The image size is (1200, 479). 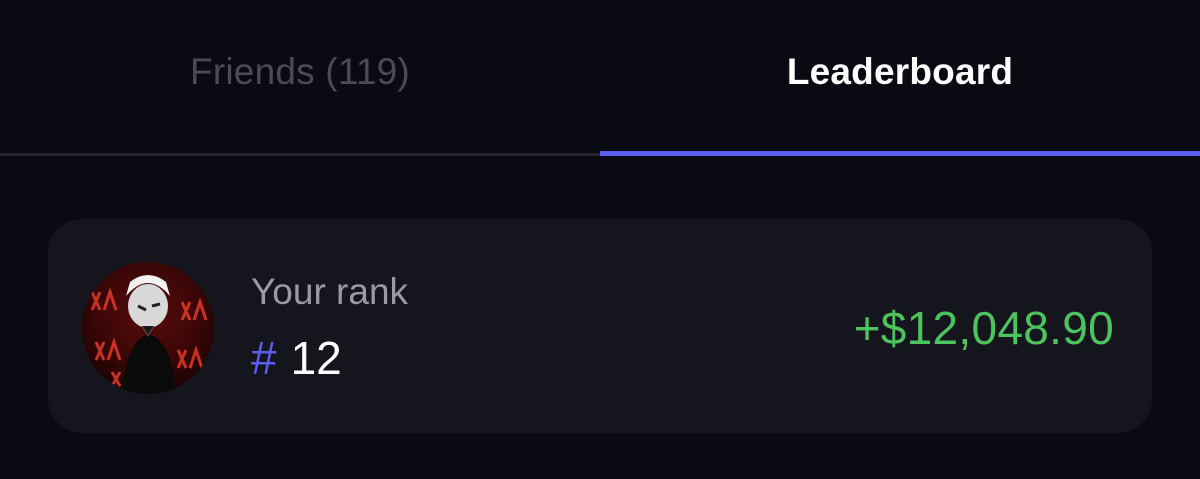 What do you see at coordinates (300, 71) in the screenshot?
I see `tab-friends-label: Friends (119)` at bounding box center [300, 71].